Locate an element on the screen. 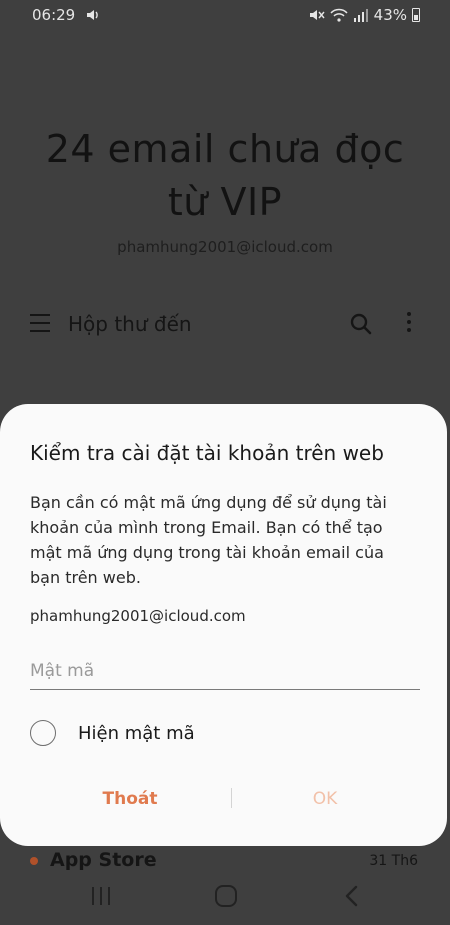 The height and width of the screenshot is (925, 450). action-divider is located at coordinates (231, 798).